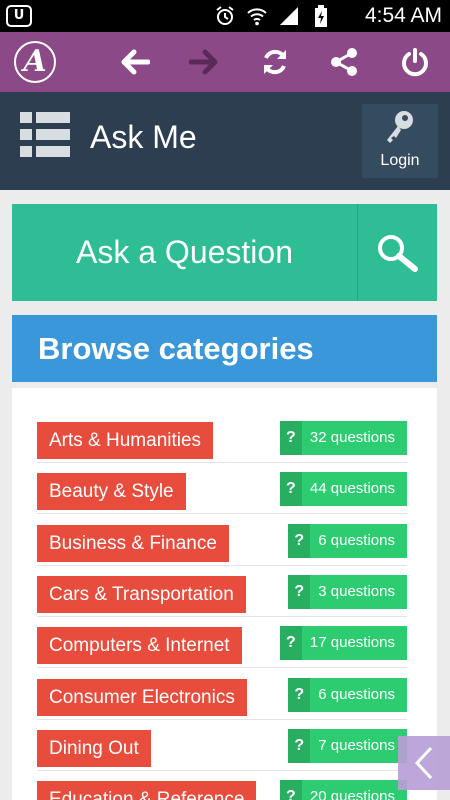  What do you see at coordinates (19, 16) in the screenshot?
I see `u-app-icon: U` at bounding box center [19, 16].